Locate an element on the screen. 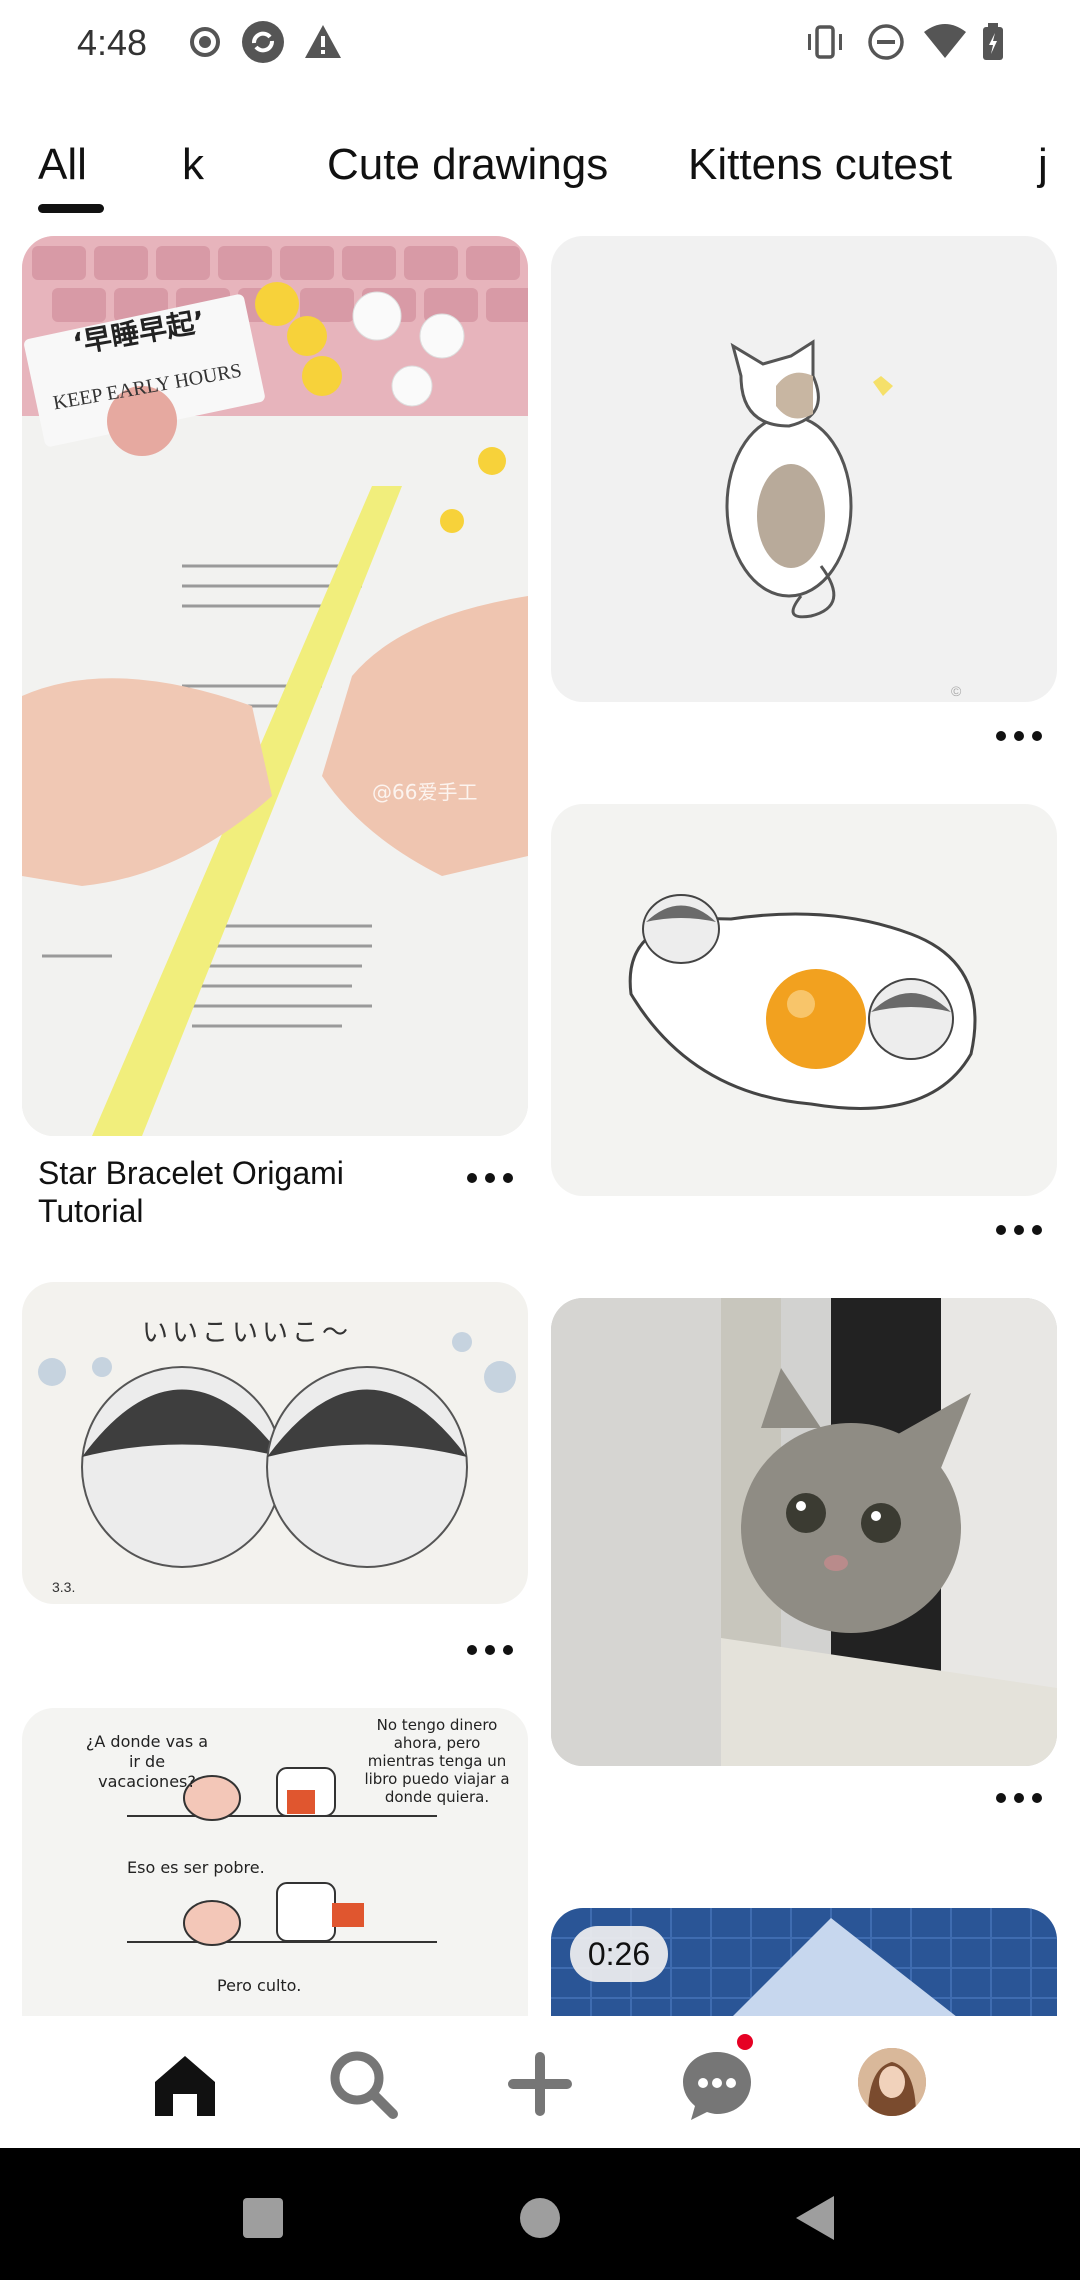  pin-title: Star Bracelet Origami Tutorial is located at coordinates (238, 1192).